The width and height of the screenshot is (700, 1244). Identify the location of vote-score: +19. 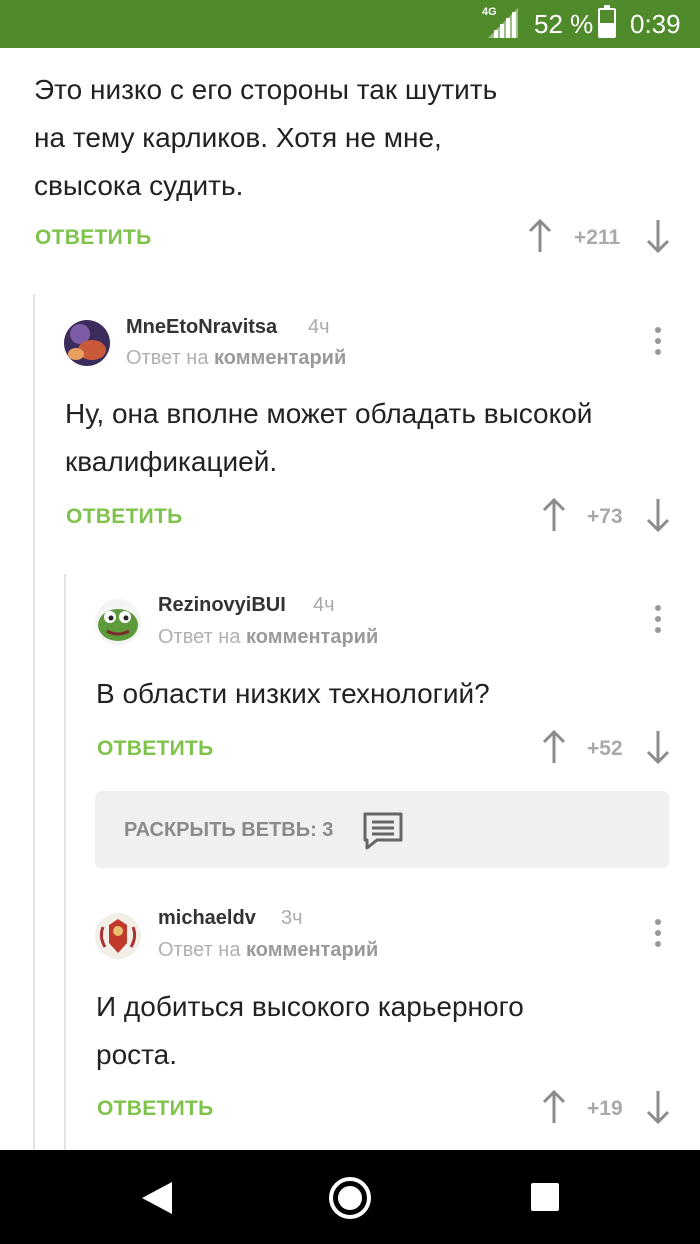
(605, 1108).